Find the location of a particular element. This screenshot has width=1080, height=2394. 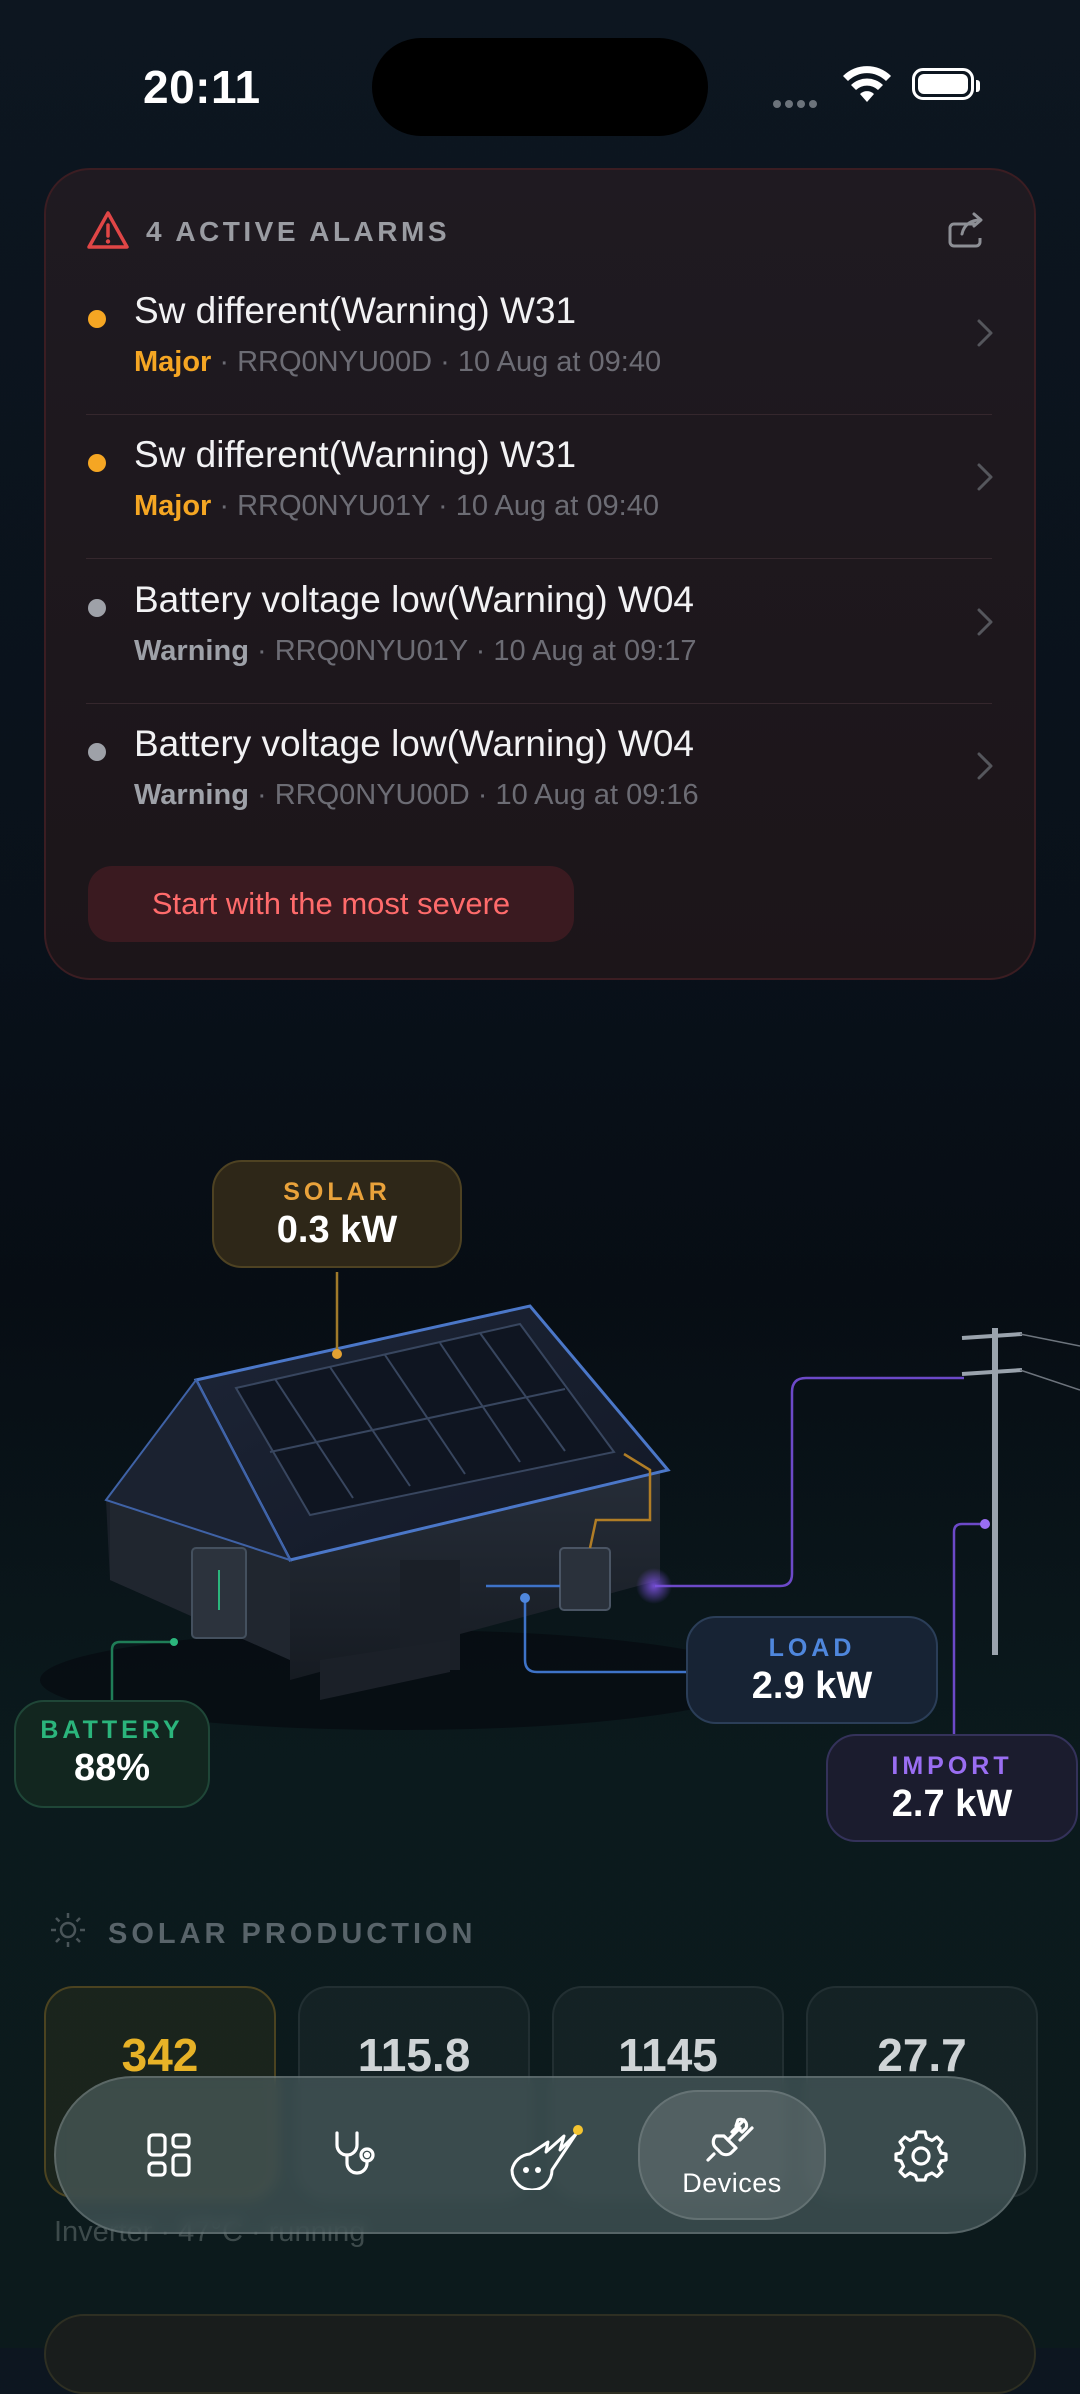

tab-dashboard is located at coordinates (169, 2155).